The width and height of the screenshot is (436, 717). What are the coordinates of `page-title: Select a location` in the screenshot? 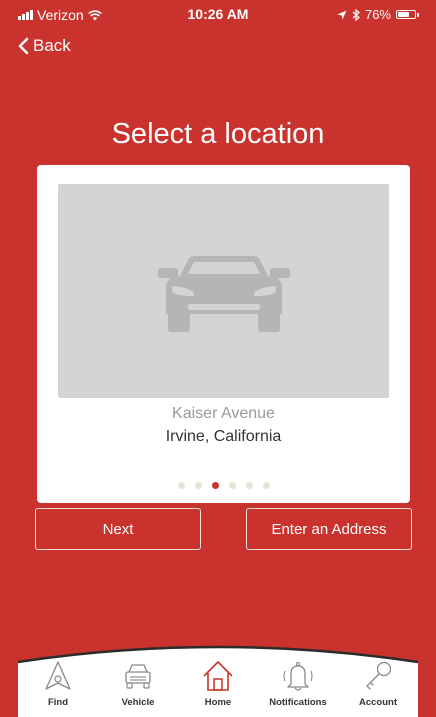 It's located at (218, 134).